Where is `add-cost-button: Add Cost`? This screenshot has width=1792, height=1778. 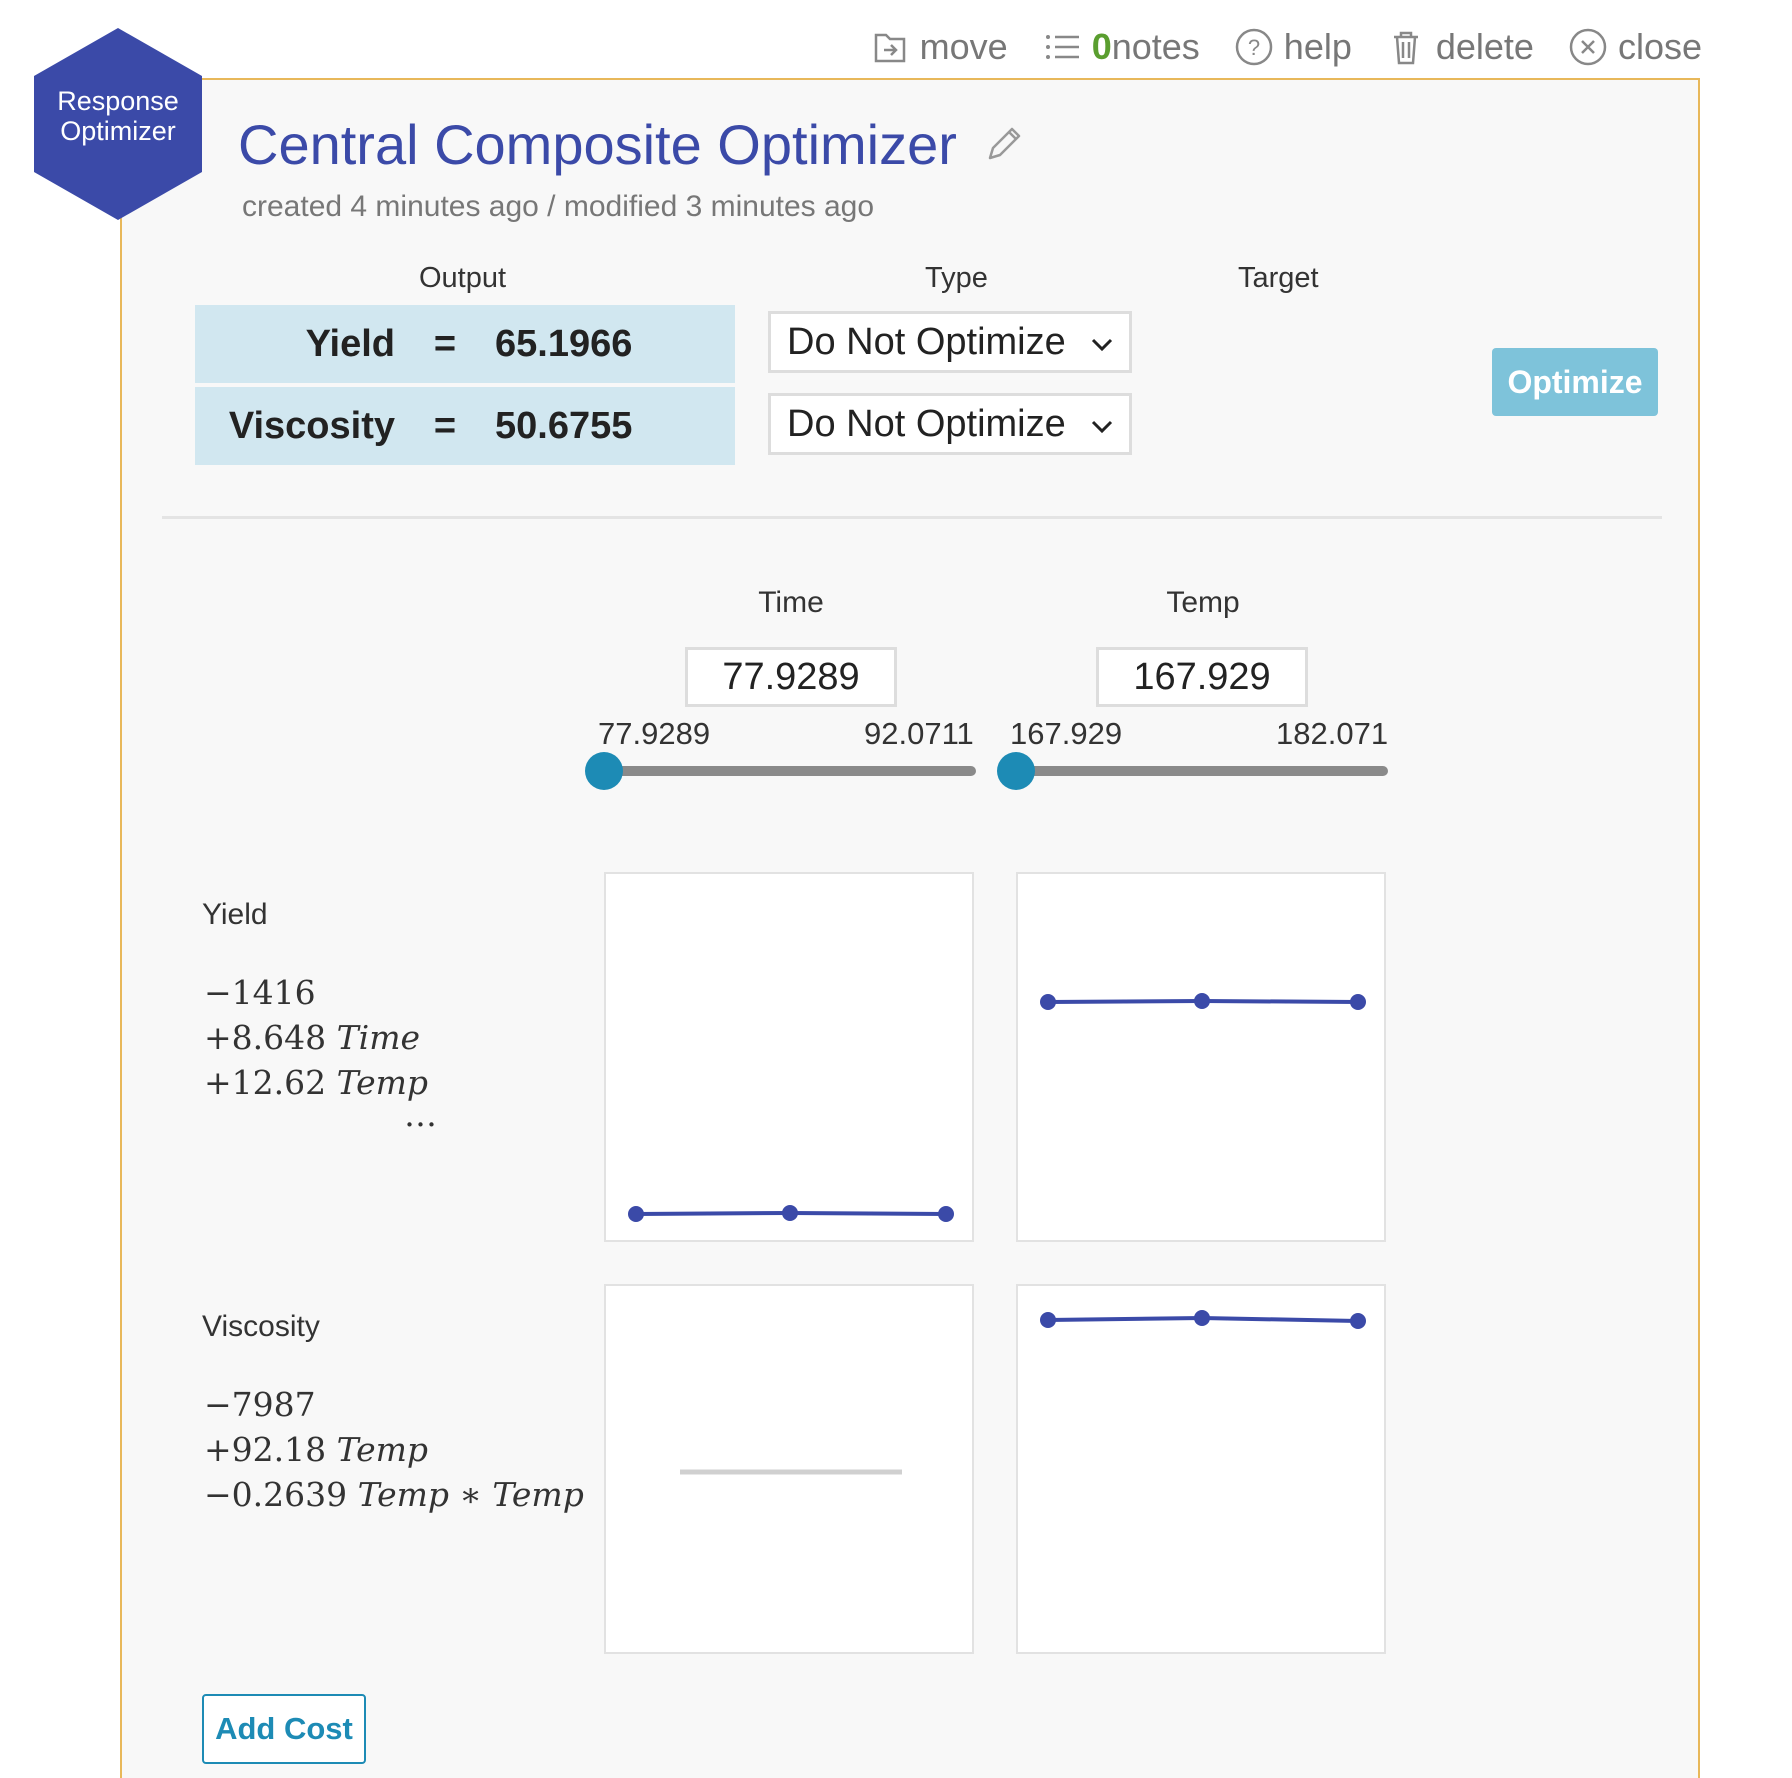 add-cost-button: Add Cost is located at coordinates (284, 1729).